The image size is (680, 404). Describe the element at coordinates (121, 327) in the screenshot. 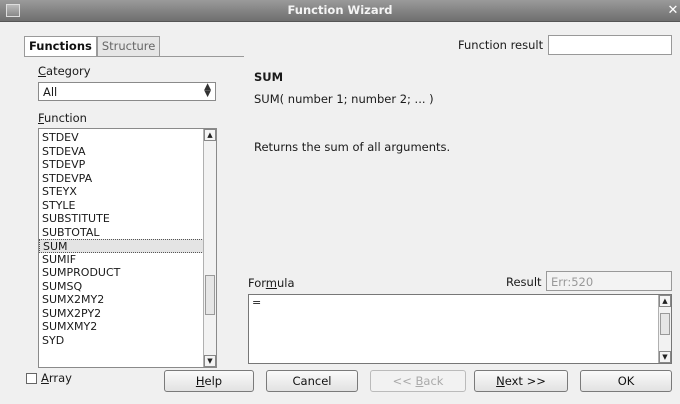

I see `function-list-item: SUMXMY2` at that location.